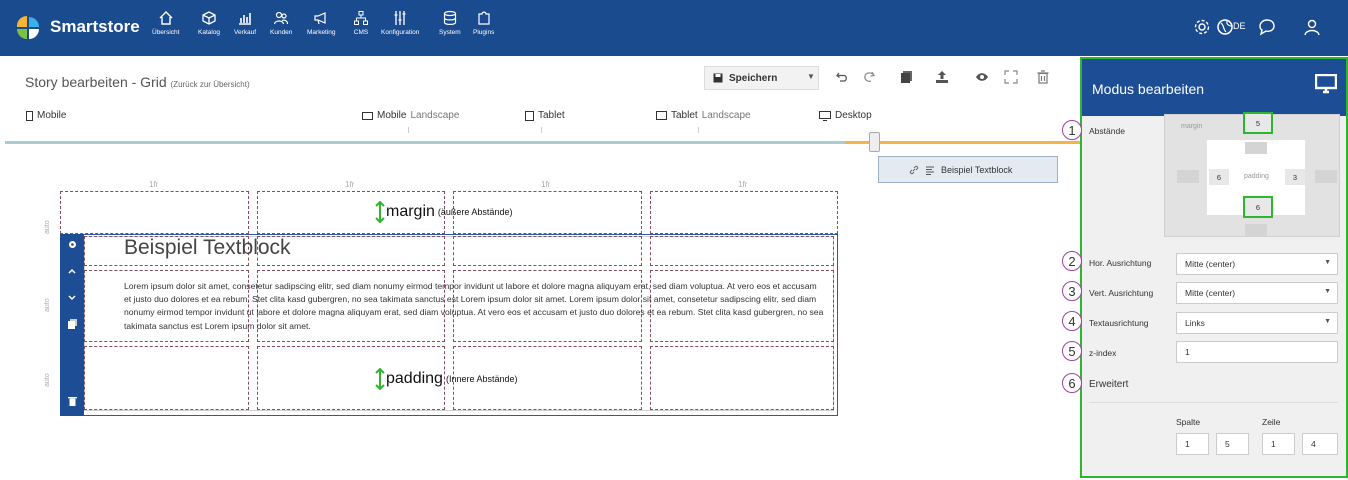 The width and height of the screenshot is (1348, 480). Describe the element at coordinates (982, 77) in the screenshot. I see `eye-icon` at that location.